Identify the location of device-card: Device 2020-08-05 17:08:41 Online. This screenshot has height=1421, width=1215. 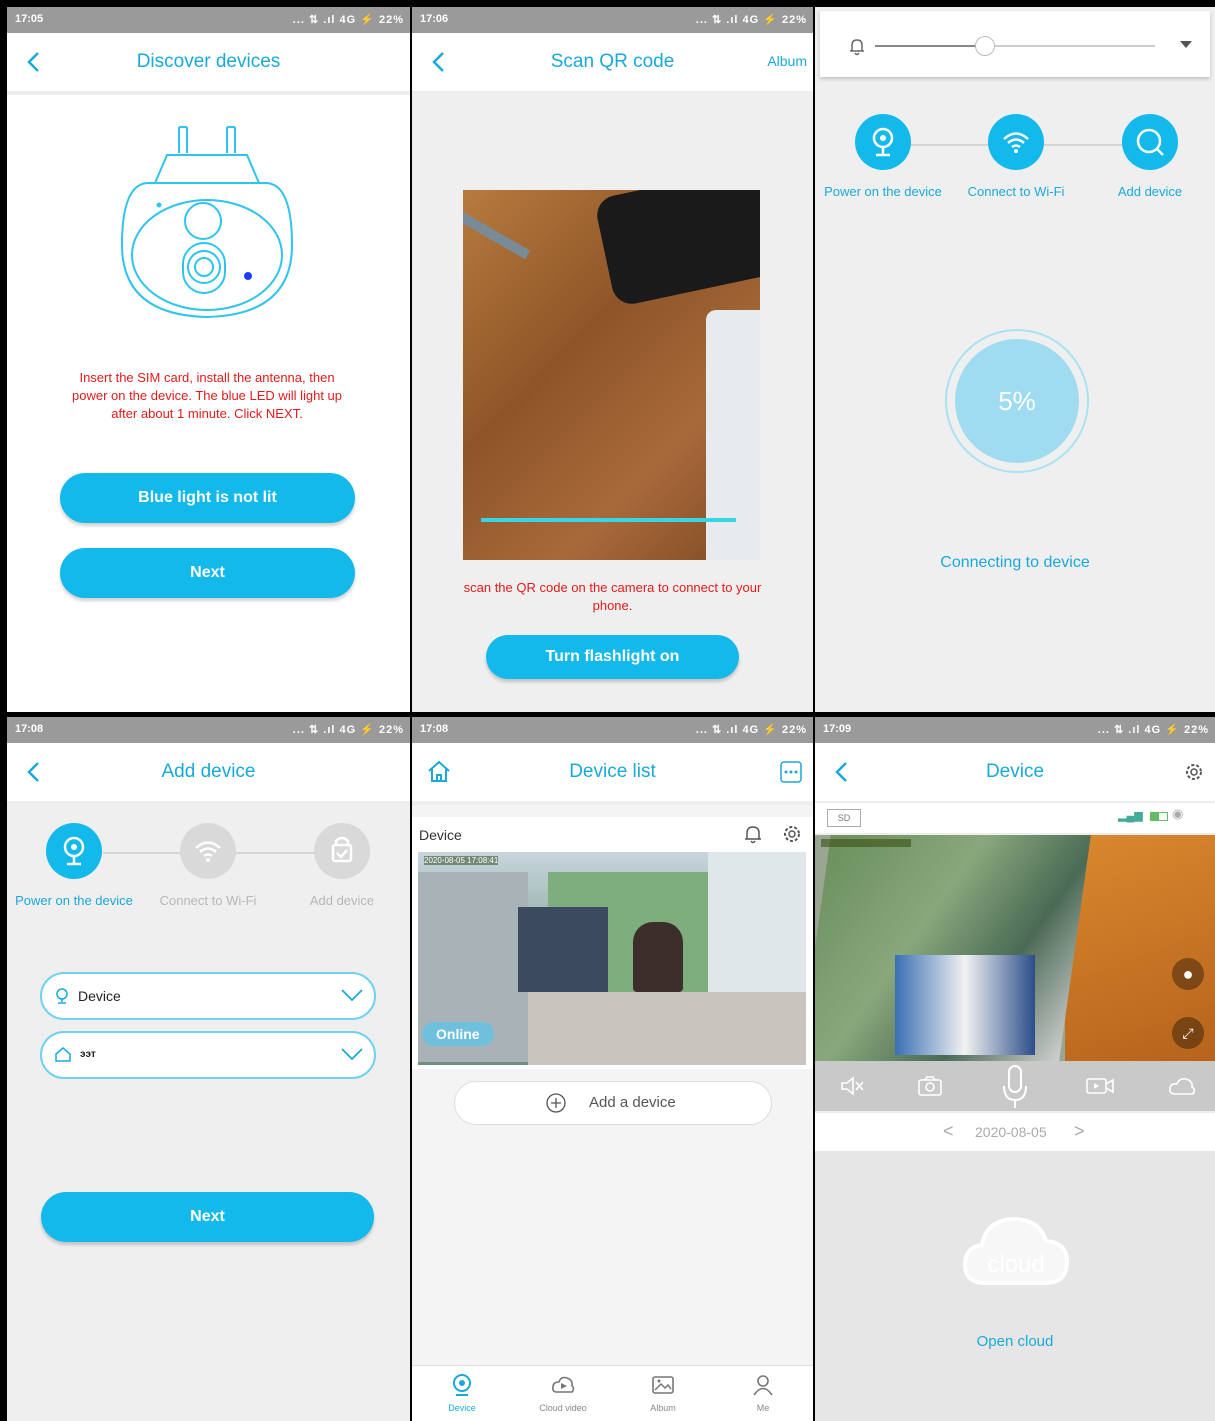
(612, 943).